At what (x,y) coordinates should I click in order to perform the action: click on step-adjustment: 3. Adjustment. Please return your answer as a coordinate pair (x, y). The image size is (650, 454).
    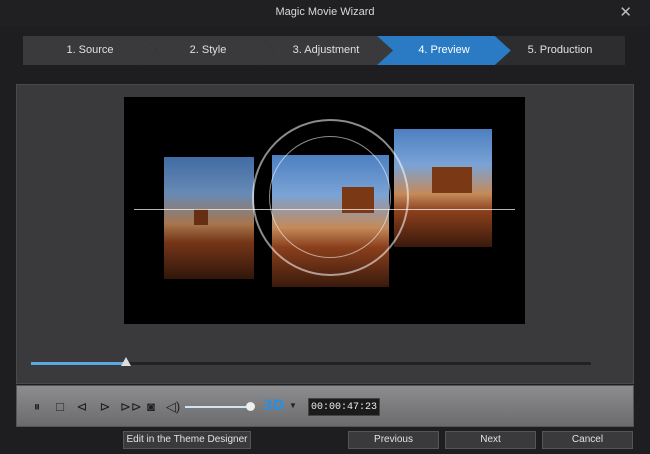
    Looking at the image, I should click on (326, 50).